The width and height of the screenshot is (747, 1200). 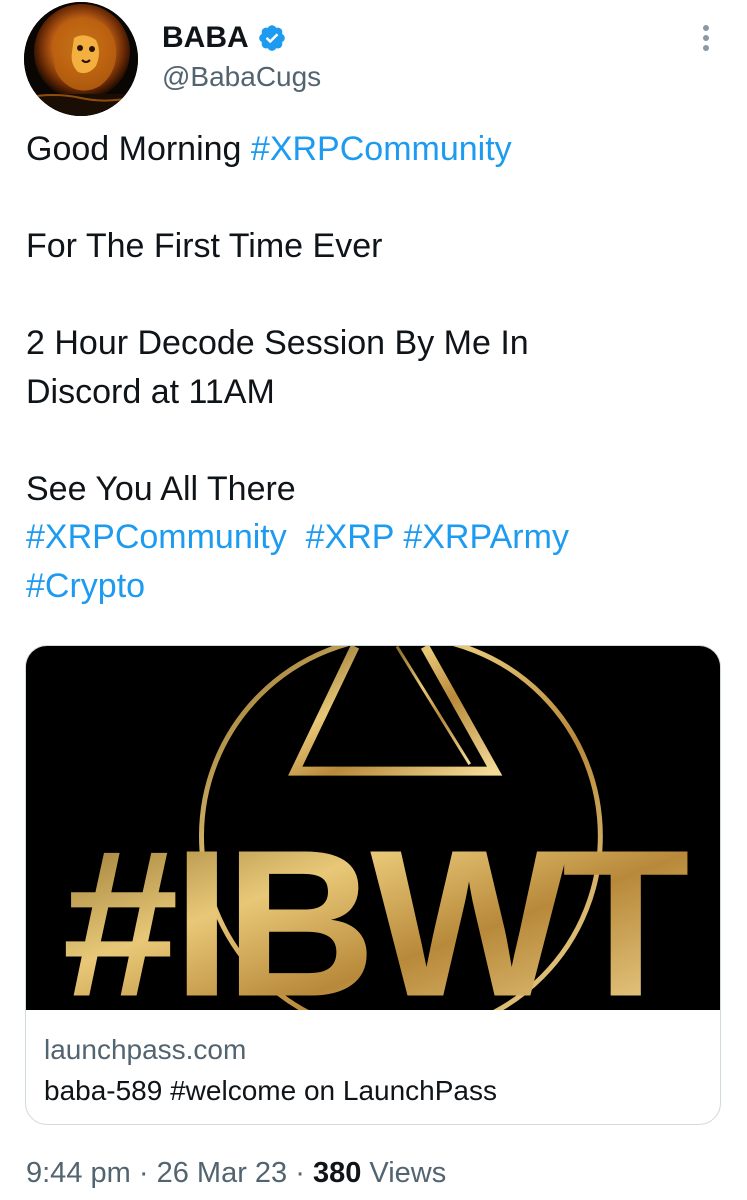 What do you see at coordinates (350, 537) in the screenshot?
I see `hashtag-link: #XRP` at bounding box center [350, 537].